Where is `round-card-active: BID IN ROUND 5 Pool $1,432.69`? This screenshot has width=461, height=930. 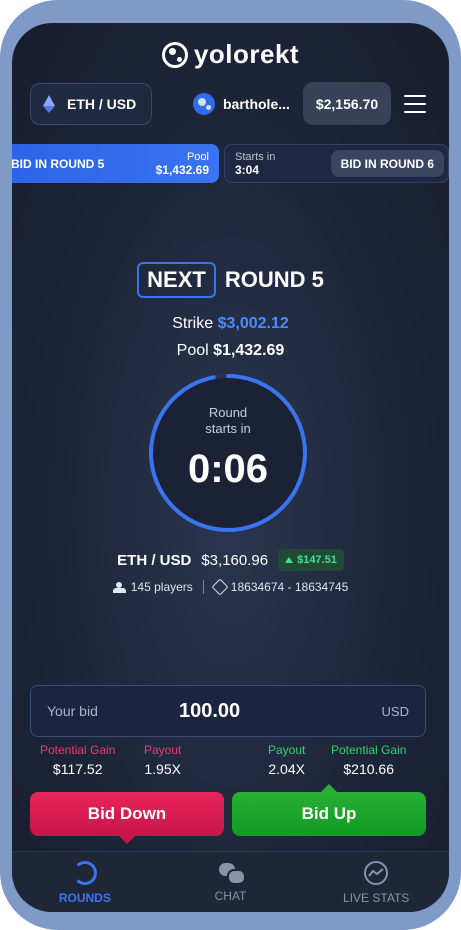
round-card-active: BID IN ROUND 5 Pool $1,432.69 is located at coordinates (115, 163).